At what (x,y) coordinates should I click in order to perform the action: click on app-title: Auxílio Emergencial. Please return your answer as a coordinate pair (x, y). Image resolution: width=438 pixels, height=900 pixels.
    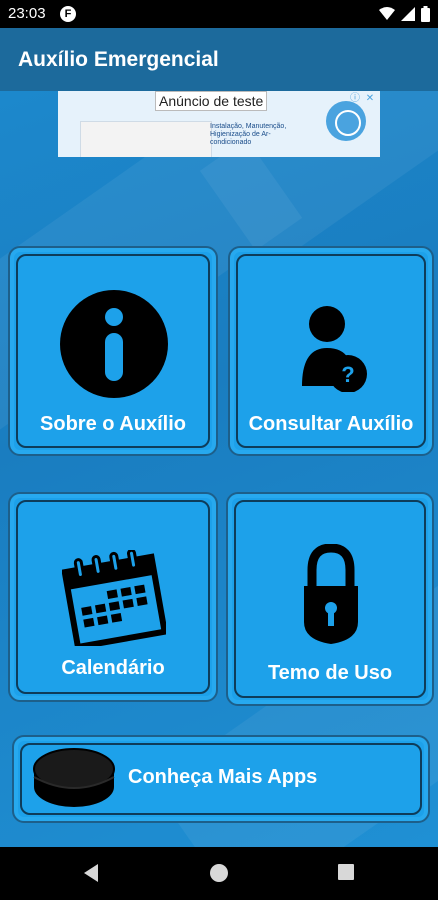
    Looking at the image, I should click on (118, 59).